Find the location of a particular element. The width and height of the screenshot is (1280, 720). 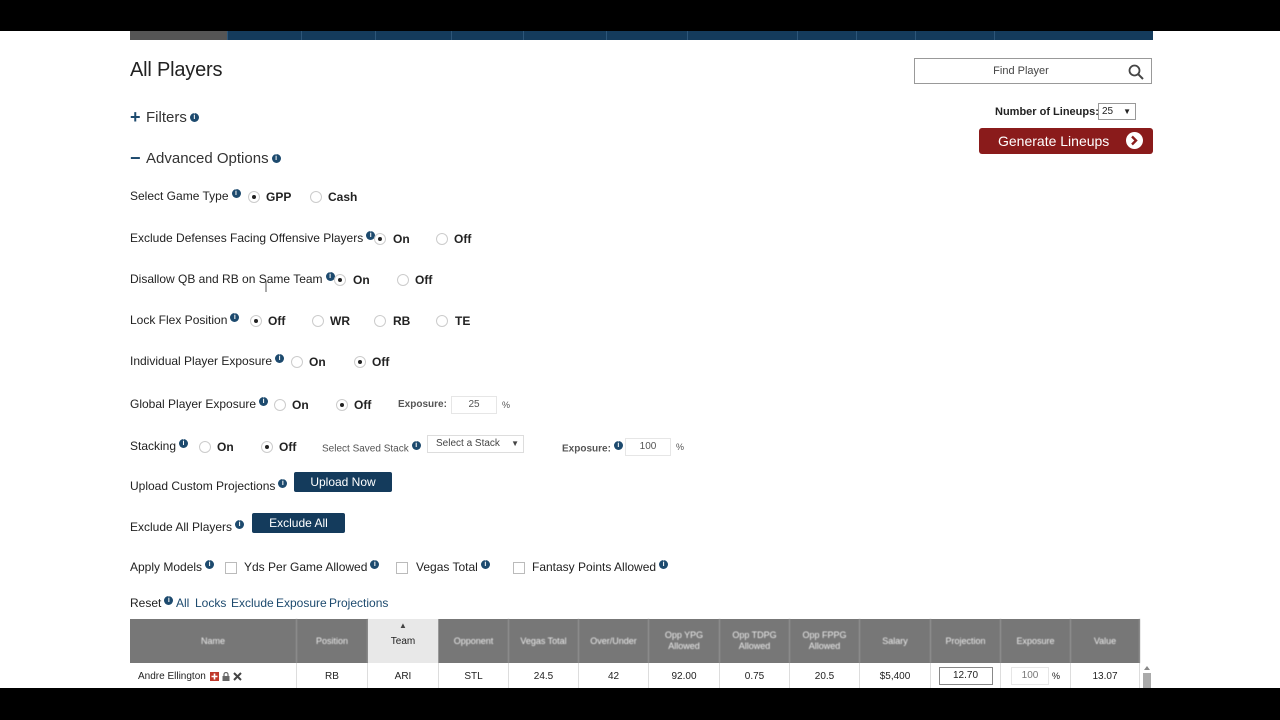

top-navigation is located at coordinates (641, 35).